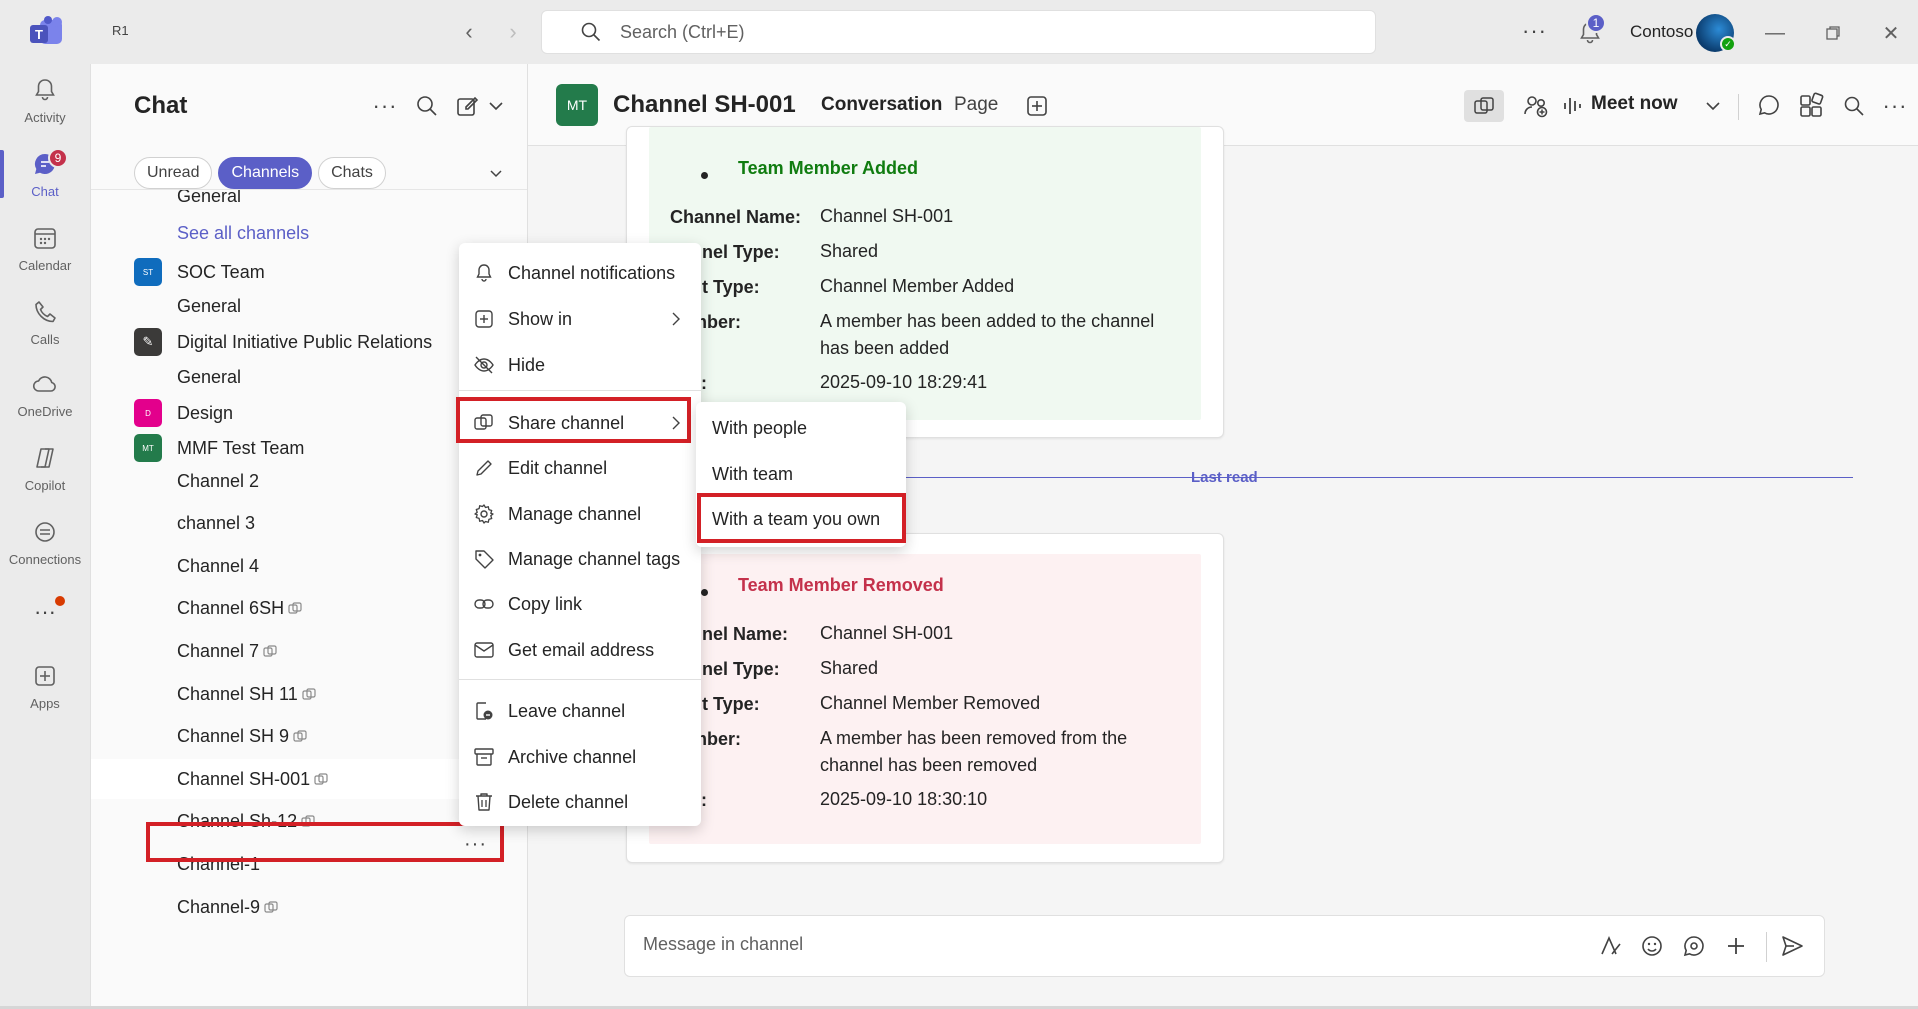 The width and height of the screenshot is (1918, 1009). What do you see at coordinates (993, 944) in the screenshot?
I see `message-input` at bounding box center [993, 944].